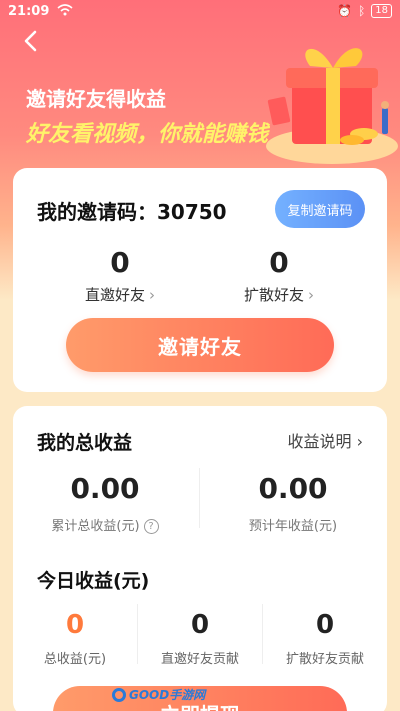 The height and width of the screenshot is (711, 400). I want to click on annual-earnings-value: 0.00, so click(293, 488).